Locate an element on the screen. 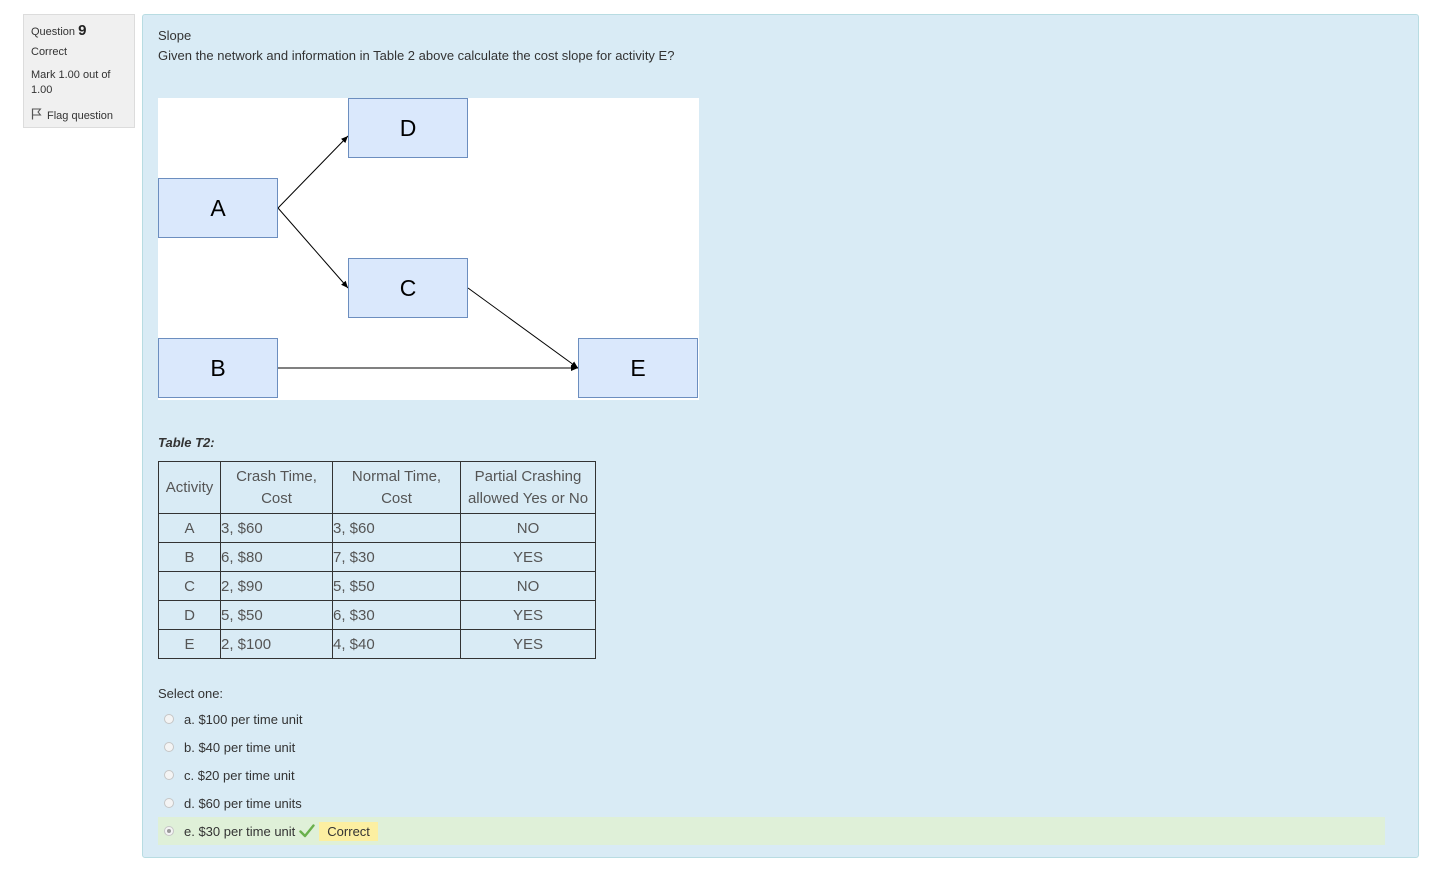 This screenshot has width=1429, height=872. answer-label: d. $60 per time units is located at coordinates (243, 803).